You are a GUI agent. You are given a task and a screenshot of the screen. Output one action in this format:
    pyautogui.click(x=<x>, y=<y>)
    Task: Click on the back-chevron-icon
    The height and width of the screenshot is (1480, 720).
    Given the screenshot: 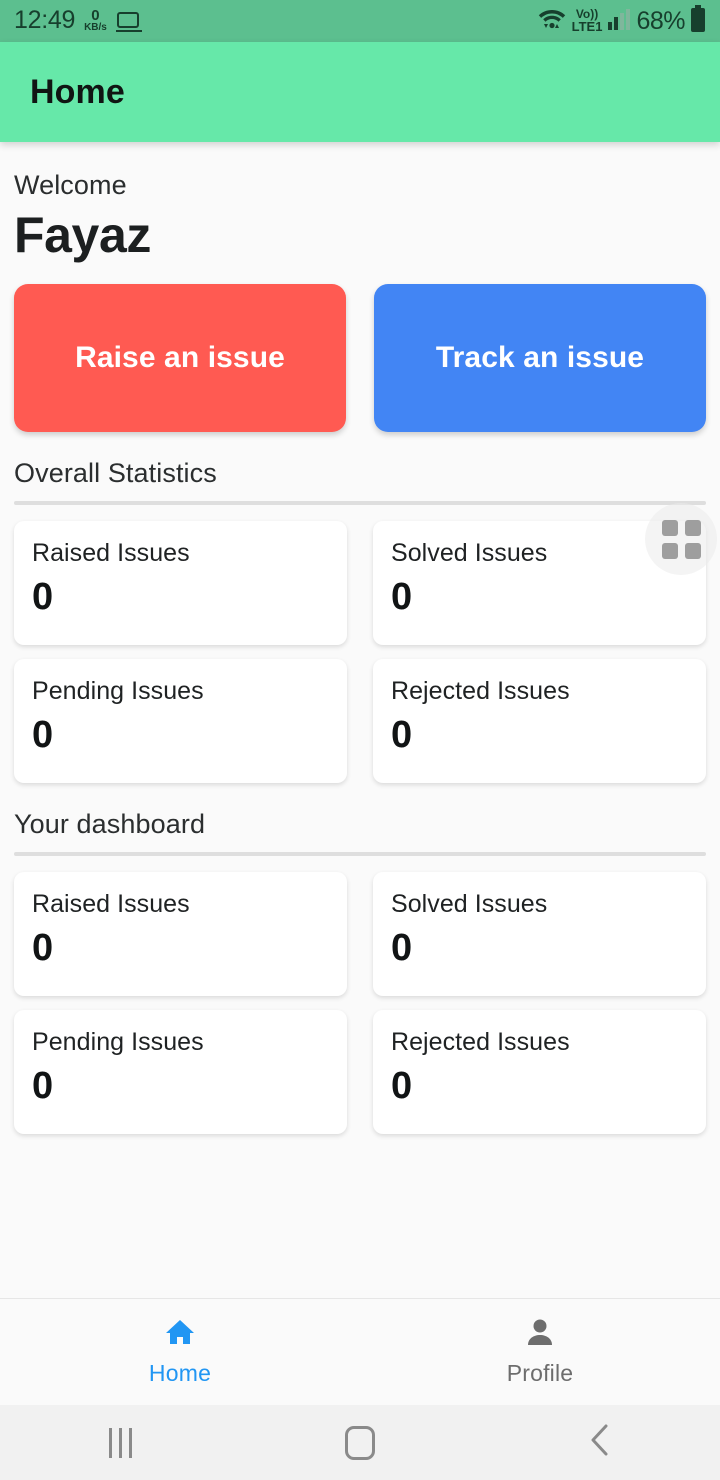 What is the action you would take?
    pyautogui.click(x=600, y=1442)
    